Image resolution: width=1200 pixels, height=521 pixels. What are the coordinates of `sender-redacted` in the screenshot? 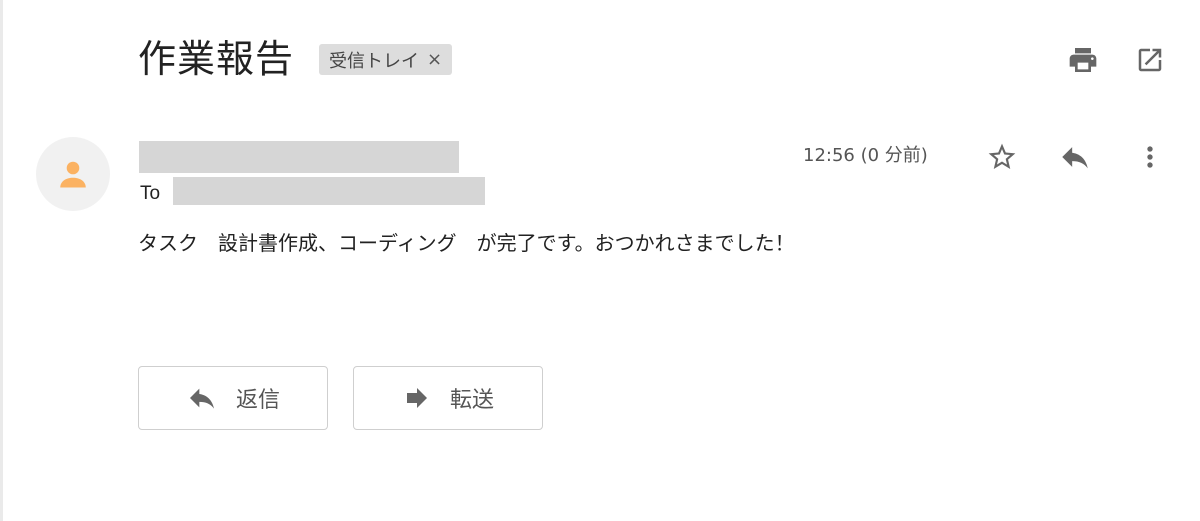 It's located at (299, 157).